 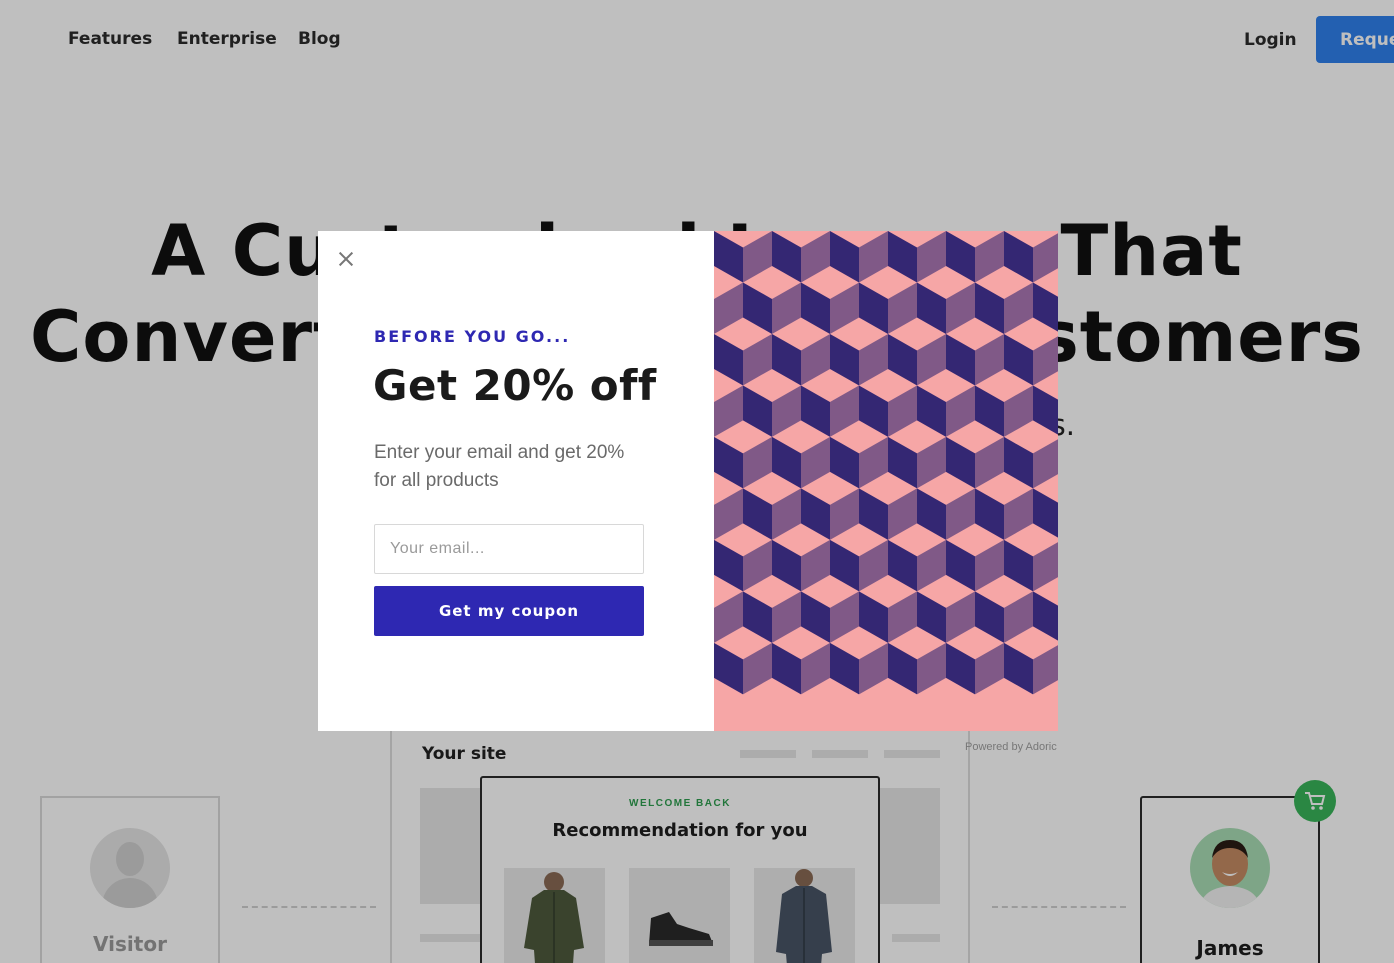 I want to click on get-coupon-button: Get my coupon, so click(x=509, y=611).